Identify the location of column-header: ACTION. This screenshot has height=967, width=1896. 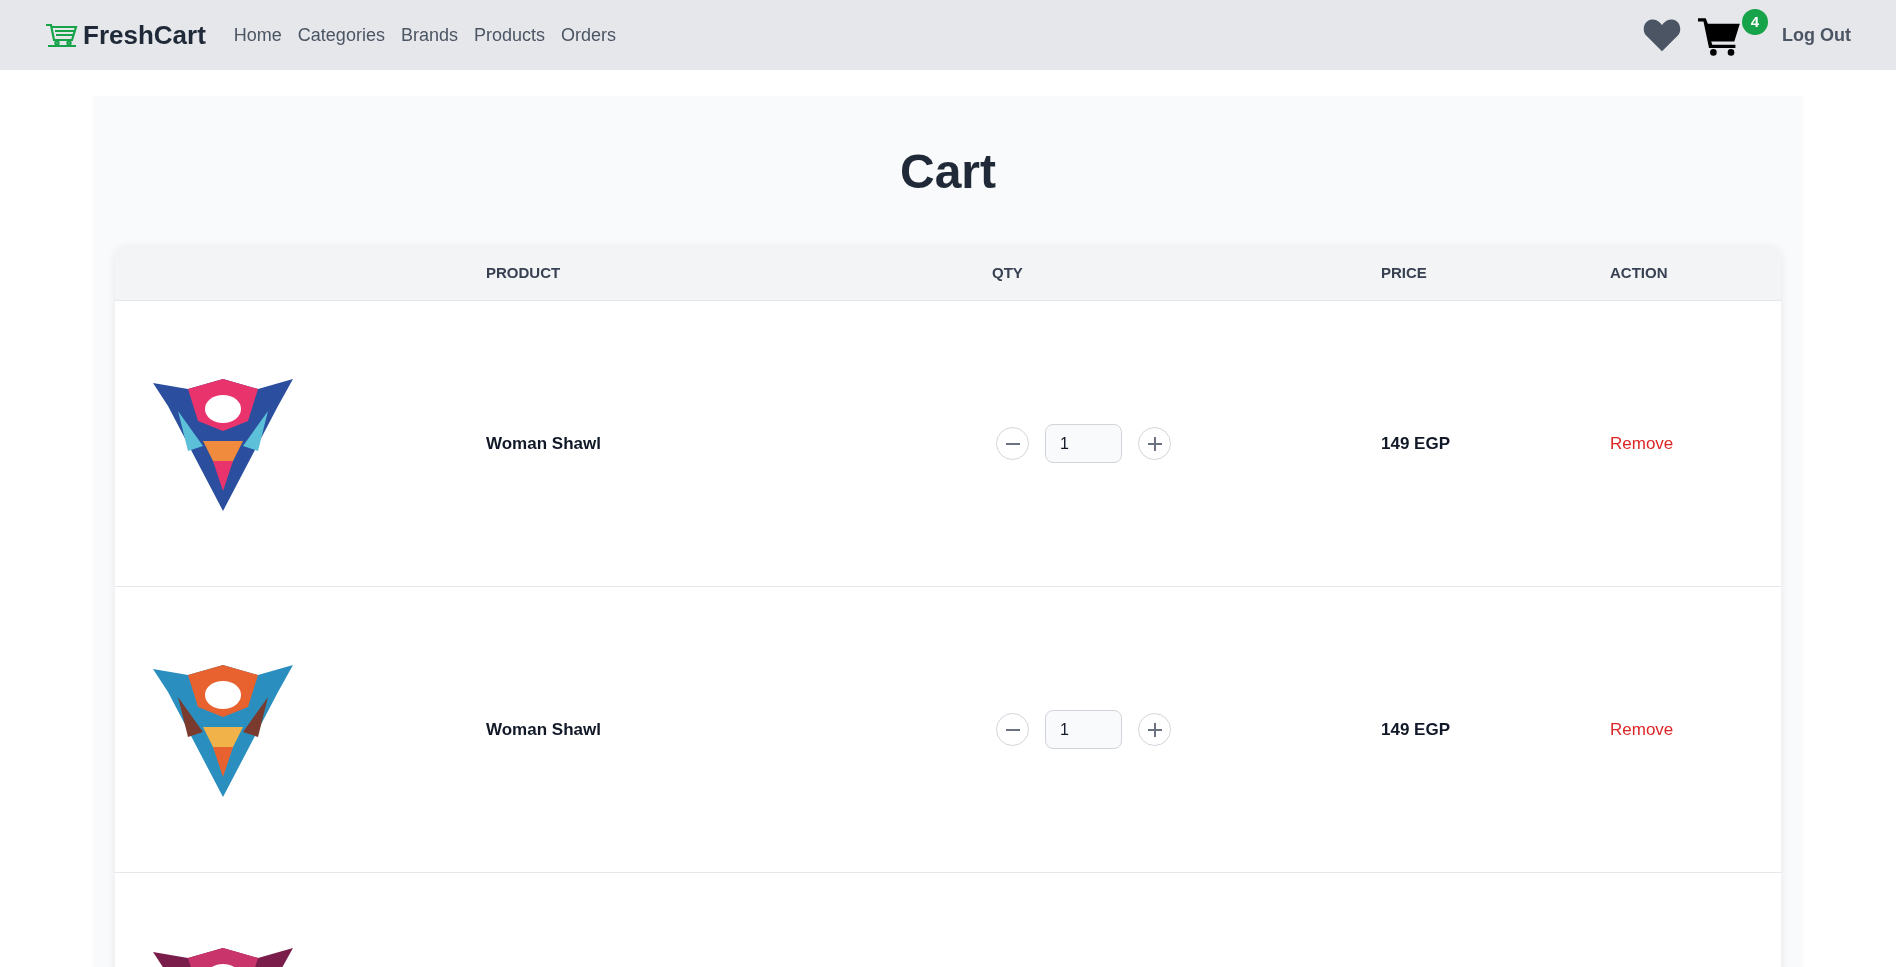
(1639, 272).